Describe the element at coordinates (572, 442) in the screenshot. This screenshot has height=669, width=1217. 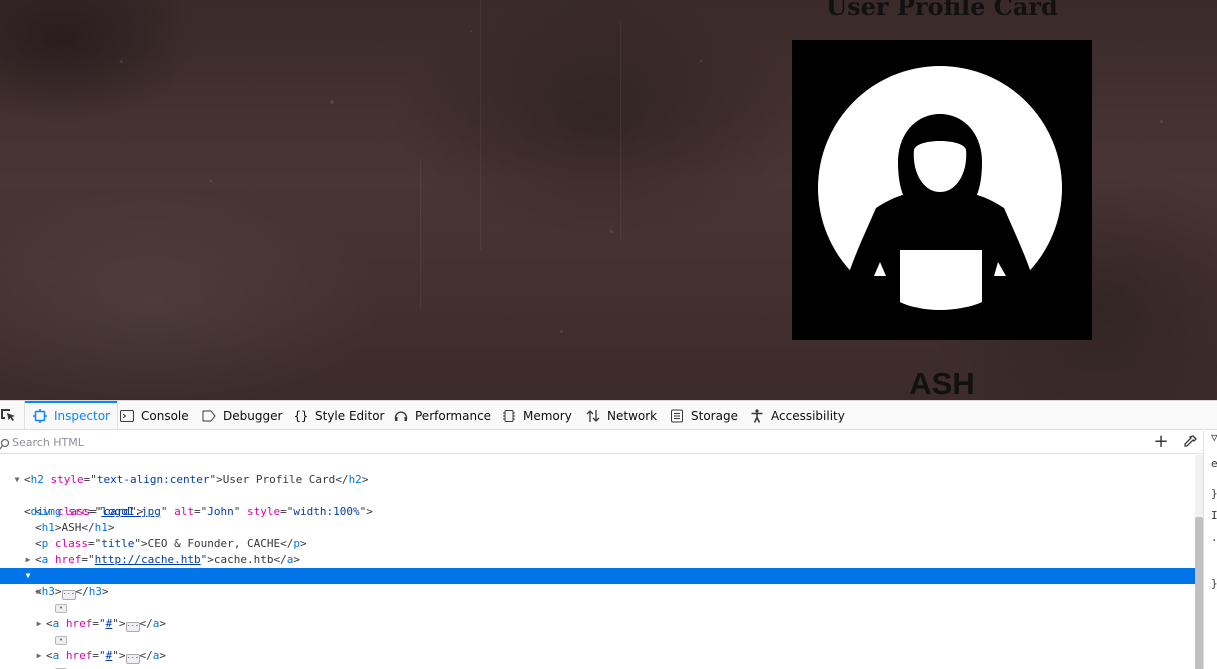
I see `search-html-input` at that location.